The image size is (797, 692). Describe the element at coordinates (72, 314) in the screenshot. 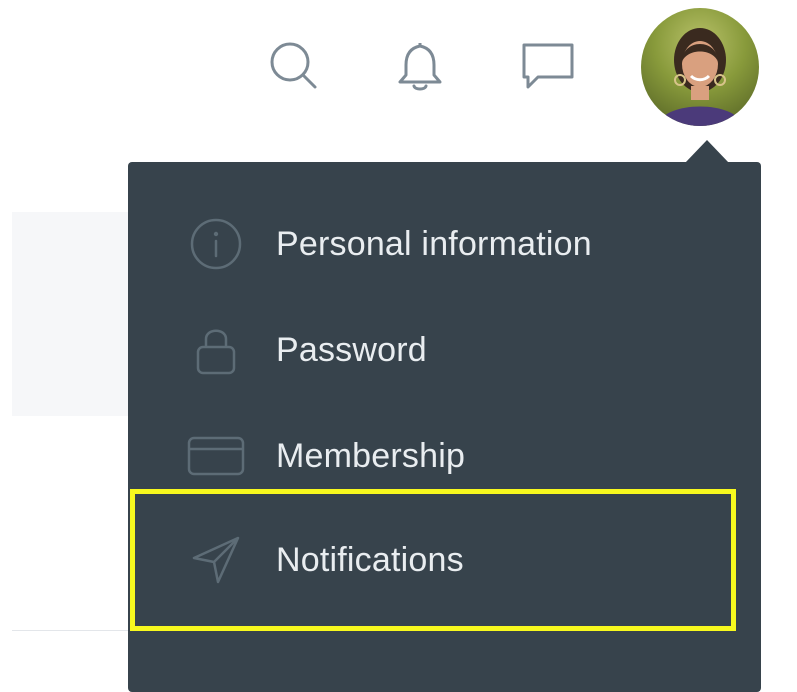

I see `page-background-panel` at that location.